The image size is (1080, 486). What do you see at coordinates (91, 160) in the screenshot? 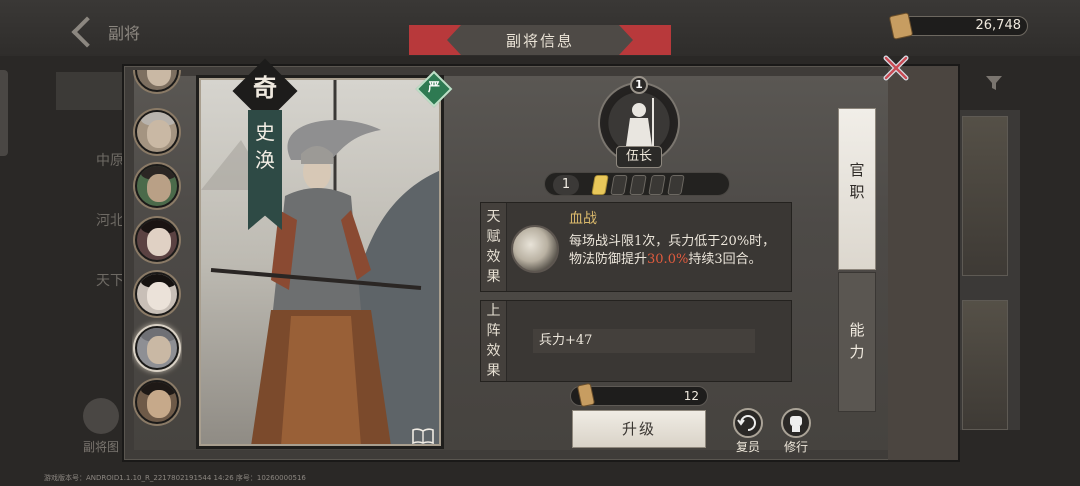
I see `region-item-central: 中原` at bounding box center [91, 160].